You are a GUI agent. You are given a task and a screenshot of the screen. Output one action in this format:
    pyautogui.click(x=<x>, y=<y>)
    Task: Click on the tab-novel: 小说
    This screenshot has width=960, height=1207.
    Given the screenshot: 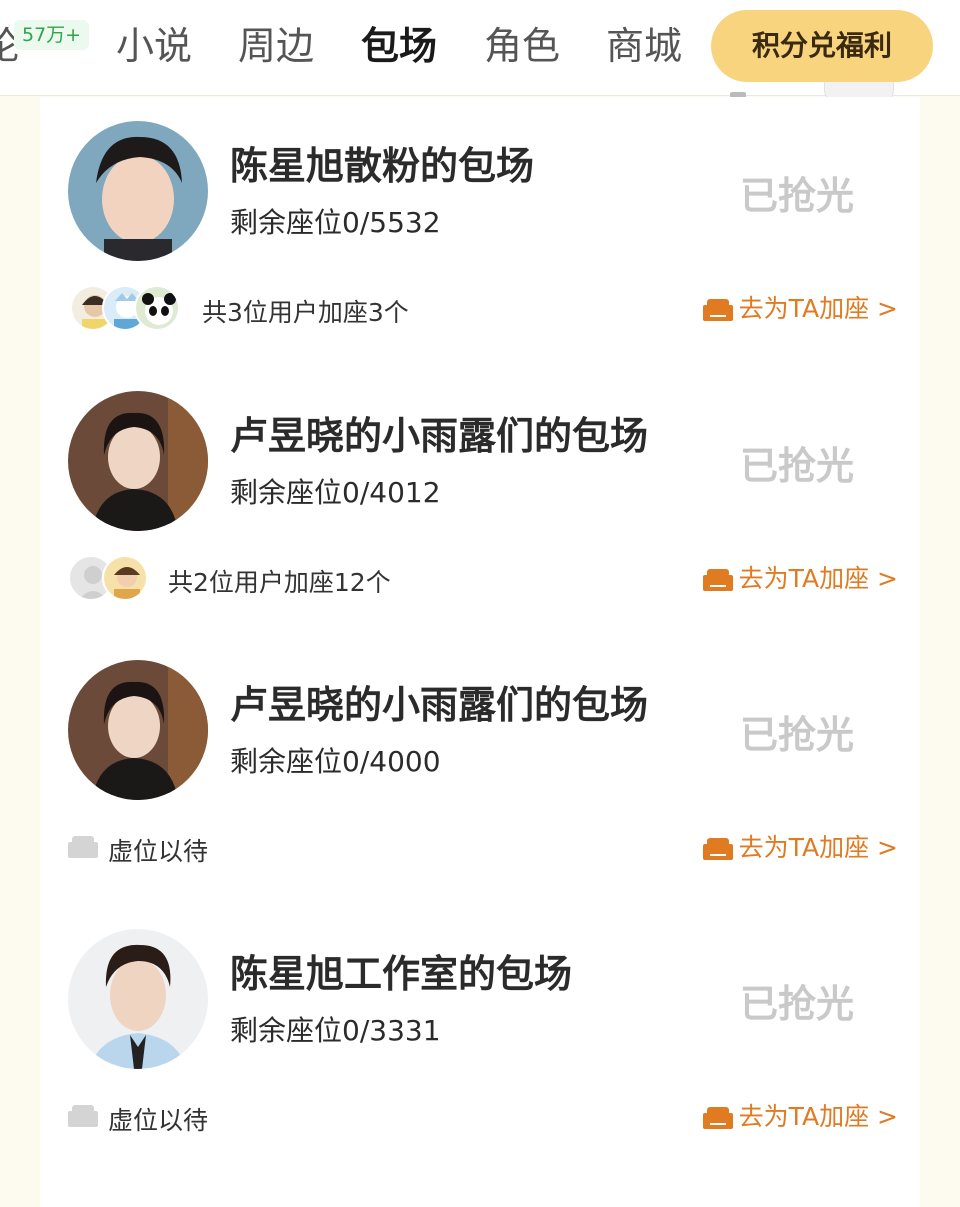 What is the action you would take?
    pyautogui.click(x=154, y=46)
    